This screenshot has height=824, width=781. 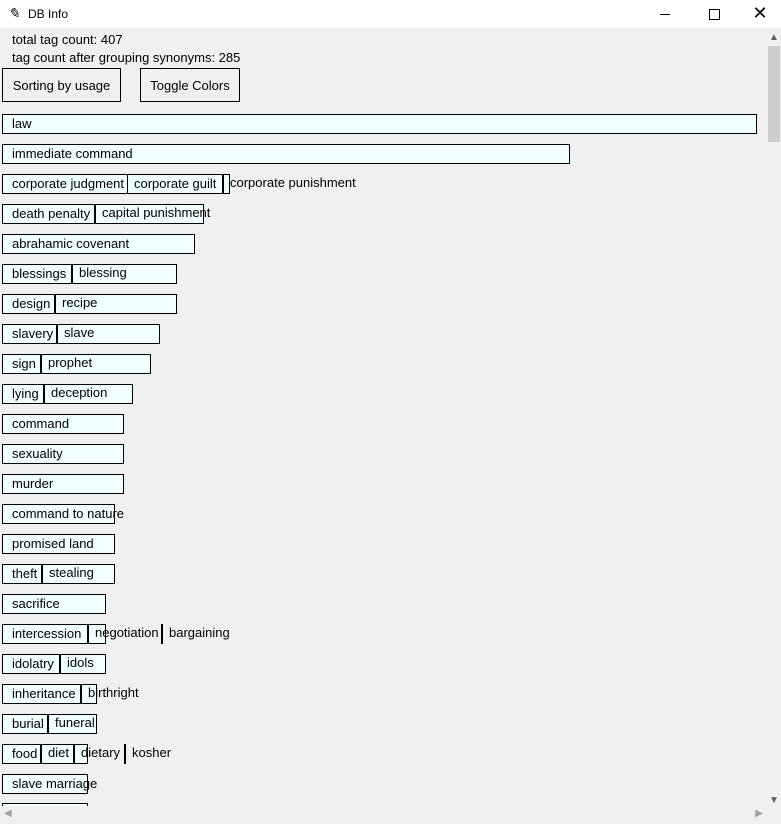 What do you see at coordinates (115, 694) in the screenshot?
I see `tag-birthright: birthright` at bounding box center [115, 694].